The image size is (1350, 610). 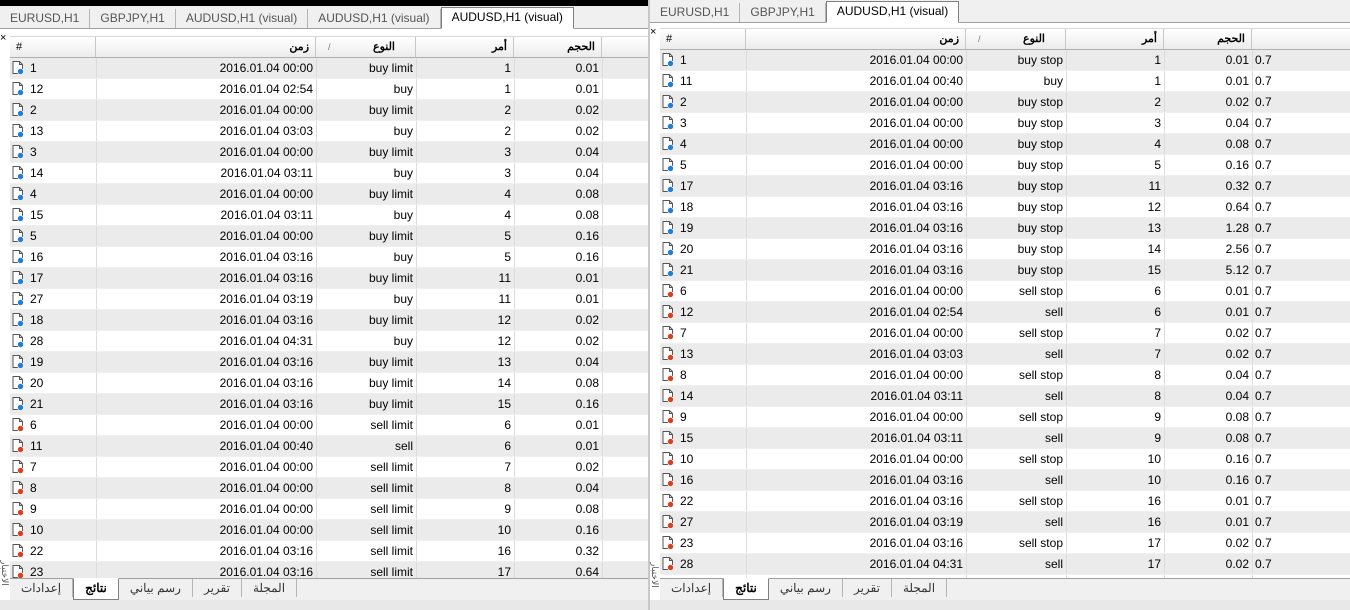 What do you see at coordinates (1005, 375) in the screenshot?
I see `table-row: 8 2016.01.04 00:00 sell stop 8 0.04 0.7` at bounding box center [1005, 375].